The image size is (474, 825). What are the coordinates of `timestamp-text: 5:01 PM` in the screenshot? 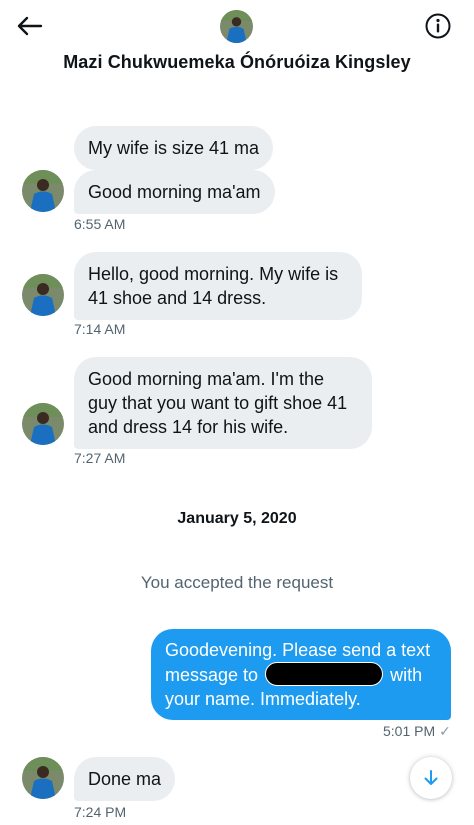 It's located at (409, 731).